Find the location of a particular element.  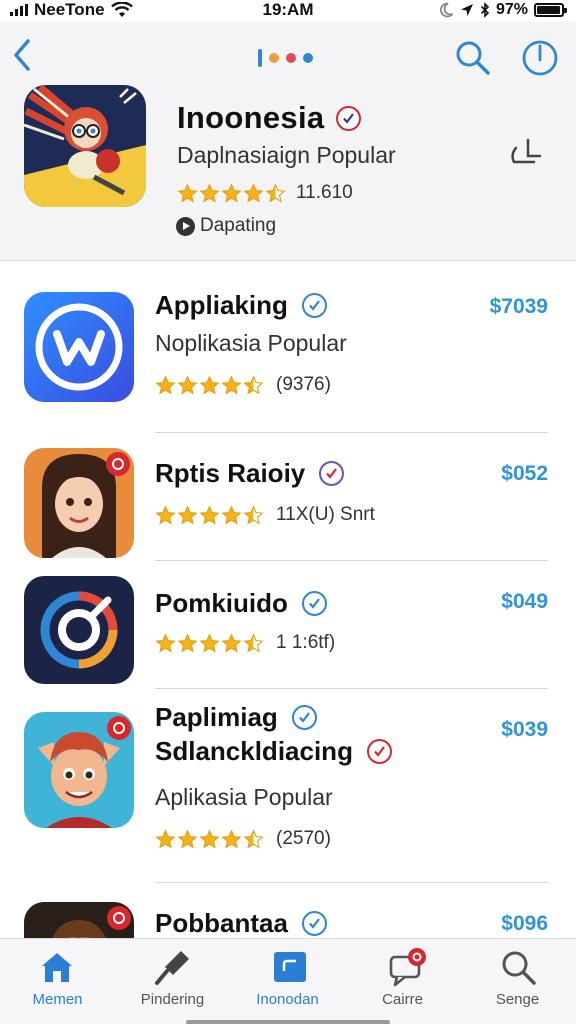

status-bar: NeeTone 19:AM 97% is located at coordinates (288, 11).